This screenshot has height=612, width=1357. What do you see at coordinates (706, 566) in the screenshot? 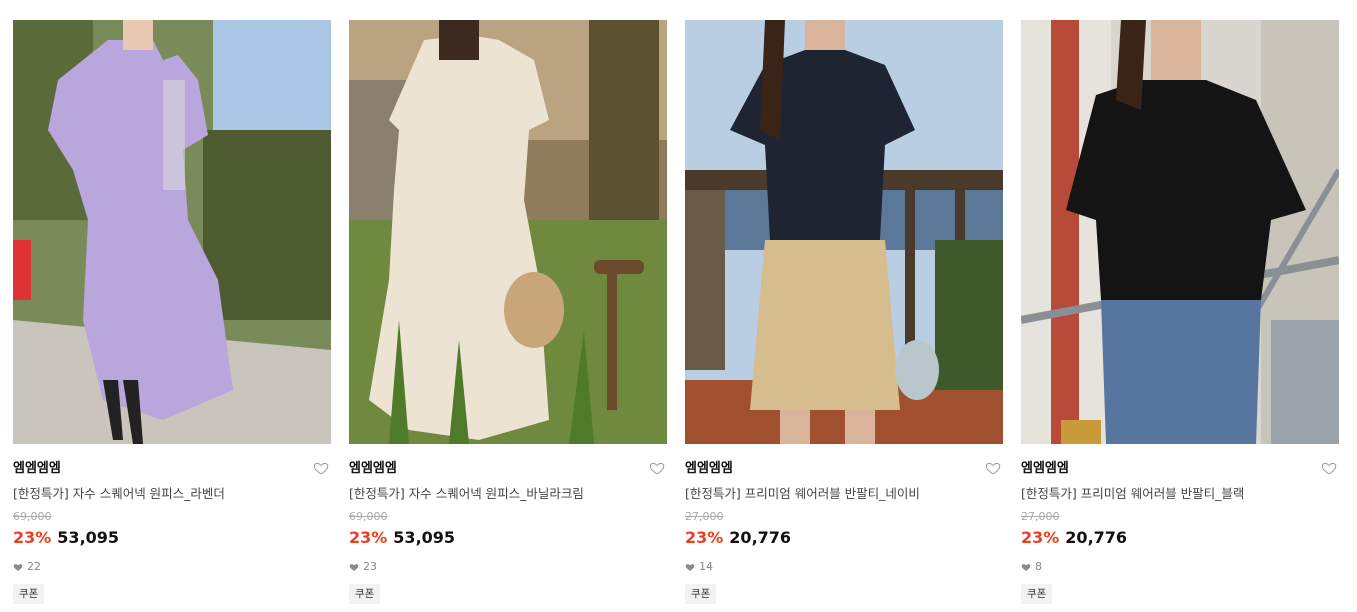
I see `like-count-value: 14` at bounding box center [706, 566].